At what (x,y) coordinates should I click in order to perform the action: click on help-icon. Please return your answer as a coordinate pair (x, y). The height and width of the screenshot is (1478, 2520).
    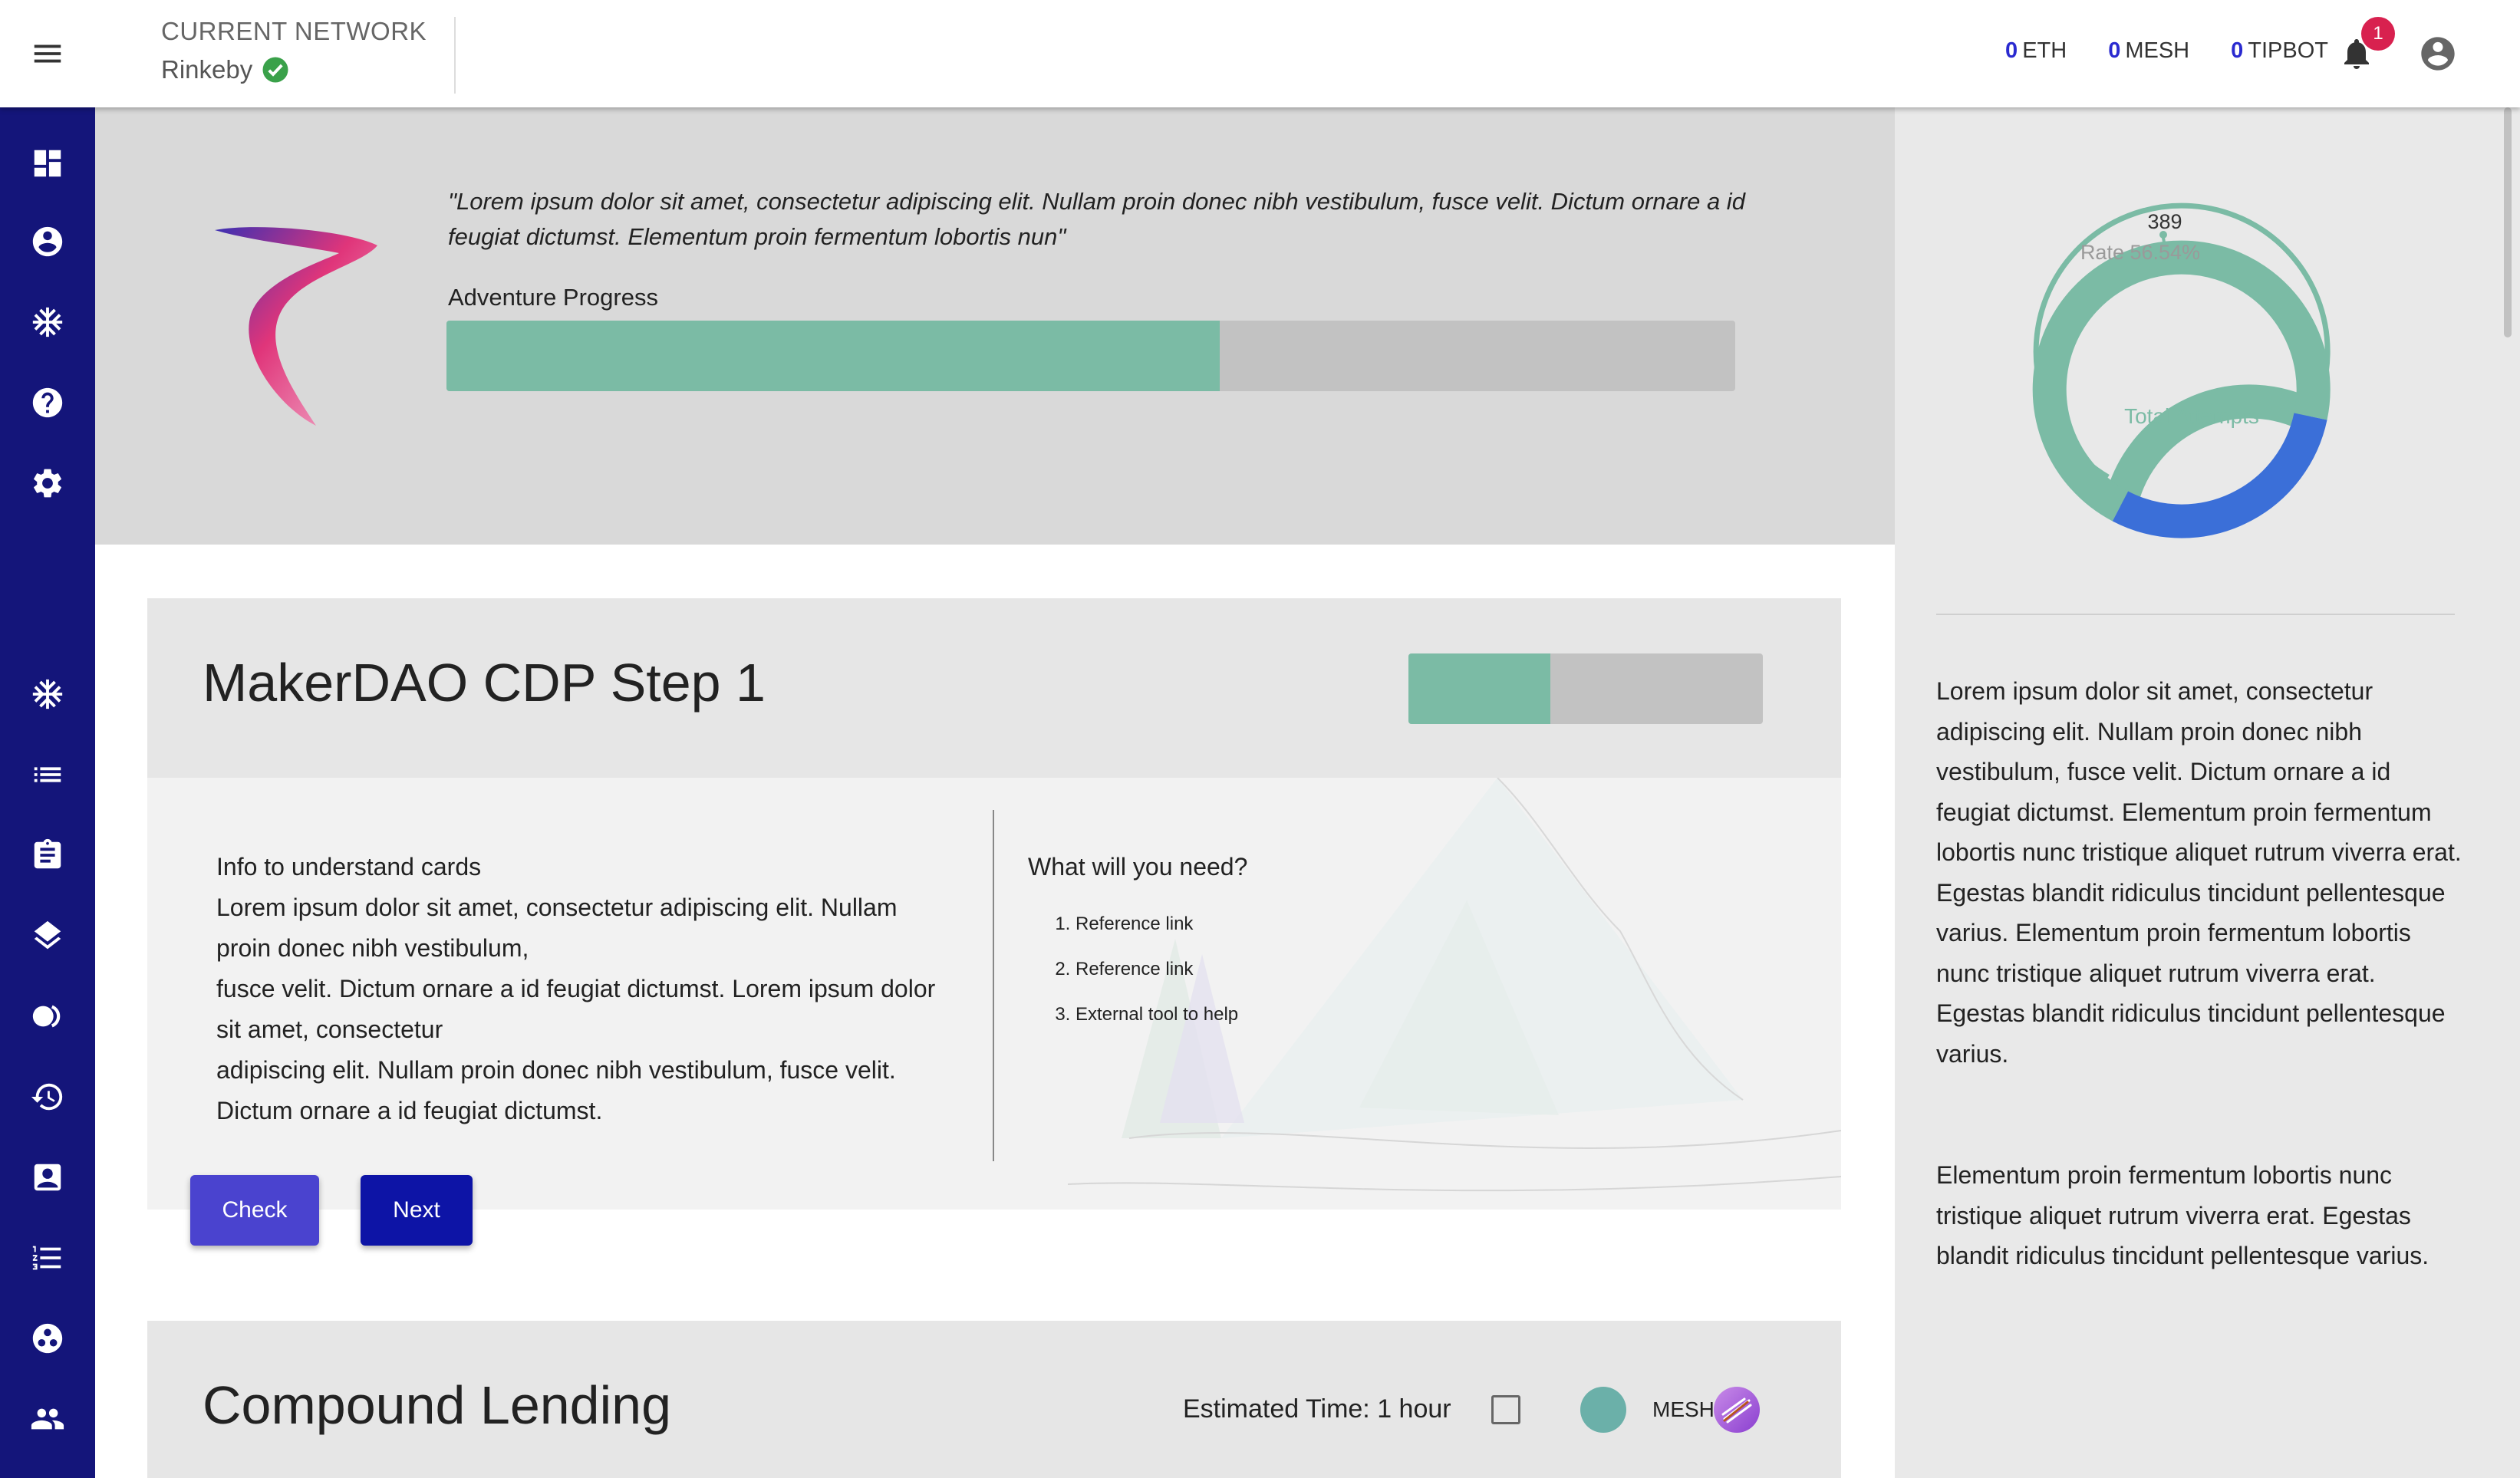
    Looking at the image, I should click on (47, 402).